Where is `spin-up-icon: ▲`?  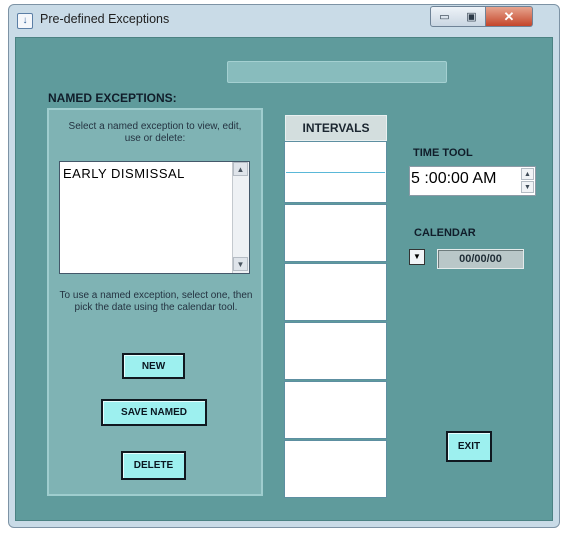
spin-up-icon: ▲ is located at coordinates (527, 174).